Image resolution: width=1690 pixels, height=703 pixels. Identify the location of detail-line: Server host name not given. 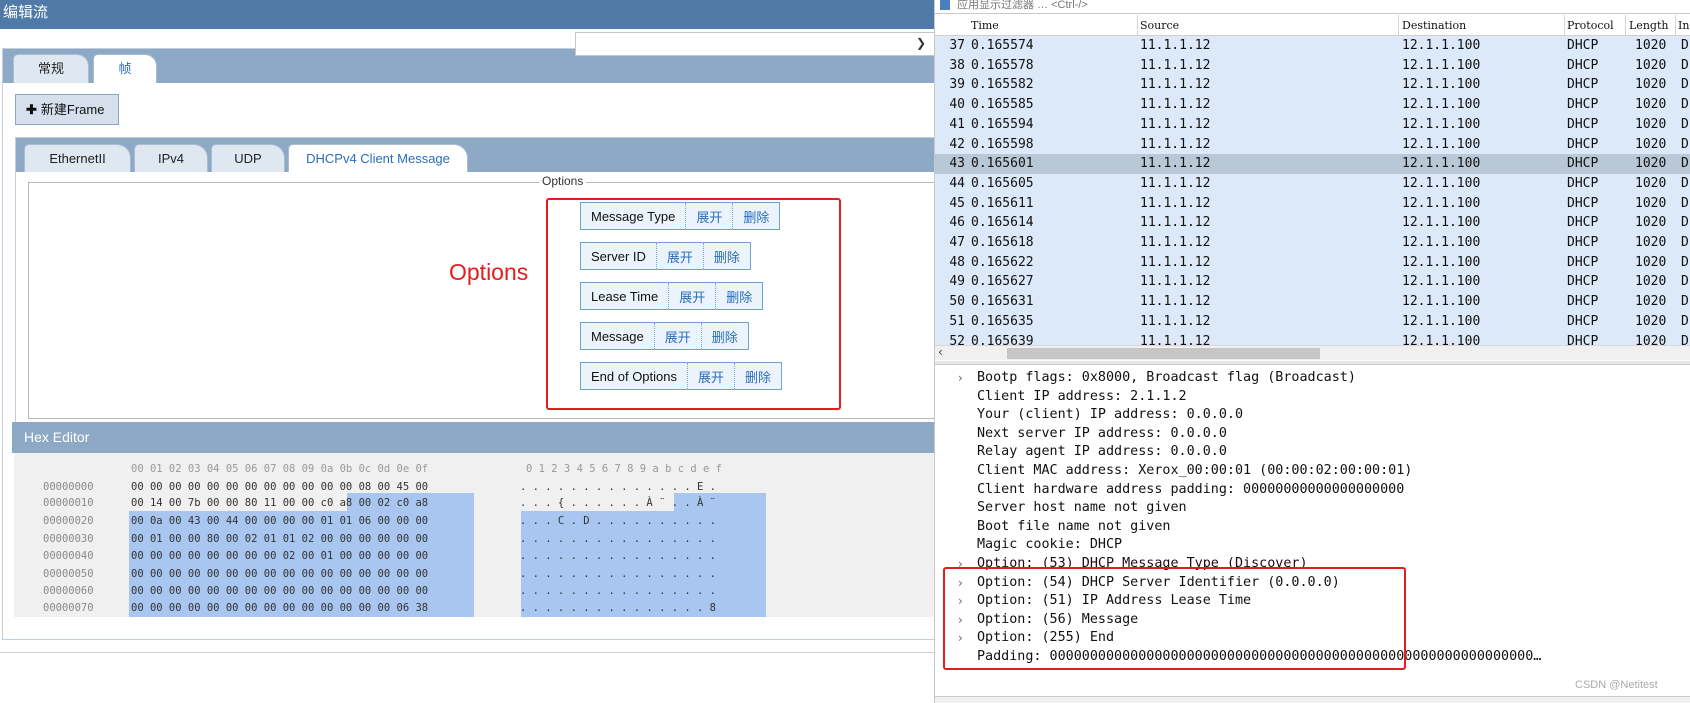
(1082, 507).